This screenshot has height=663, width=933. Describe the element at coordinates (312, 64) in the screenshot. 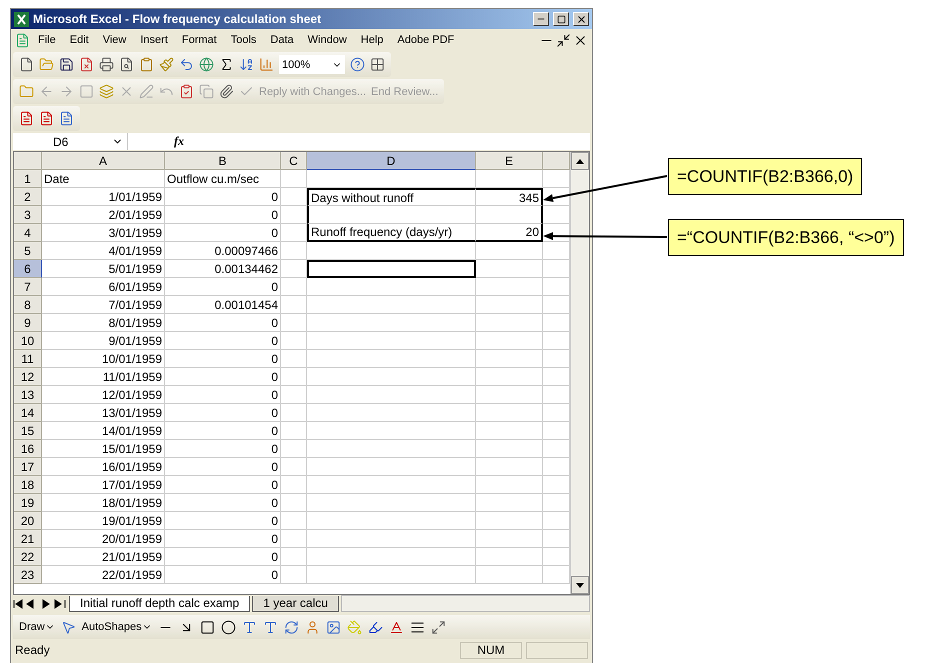

I see `zoom-field: 100%` at that location.